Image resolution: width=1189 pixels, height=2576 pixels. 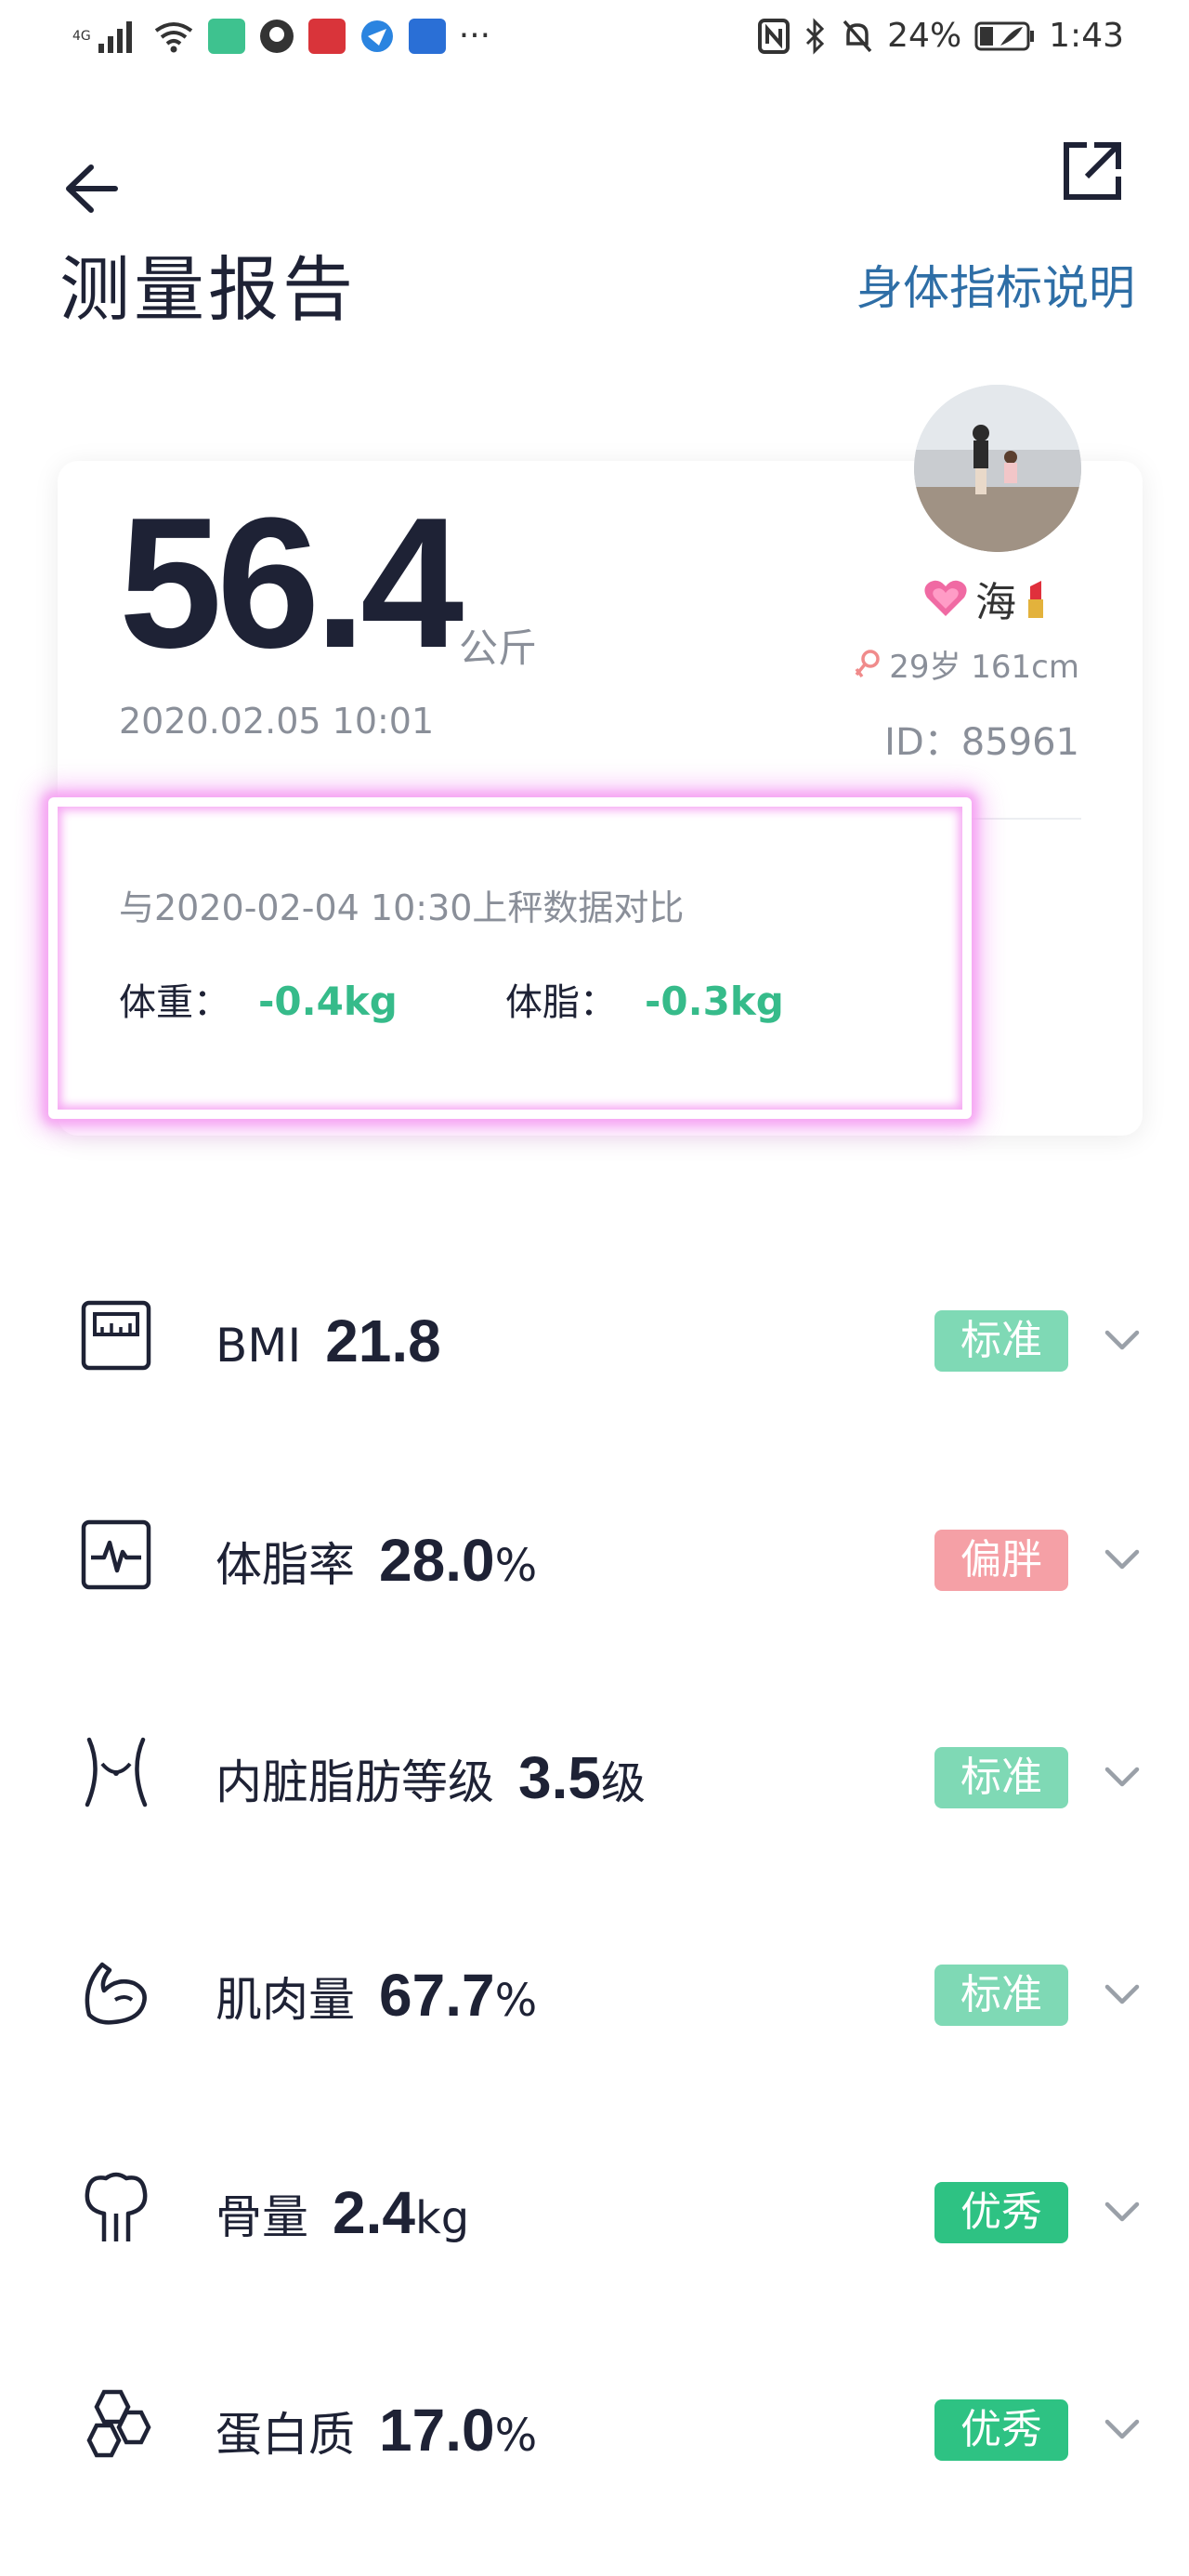 I want to click on user-name: 海, so click(x=995, y=602).